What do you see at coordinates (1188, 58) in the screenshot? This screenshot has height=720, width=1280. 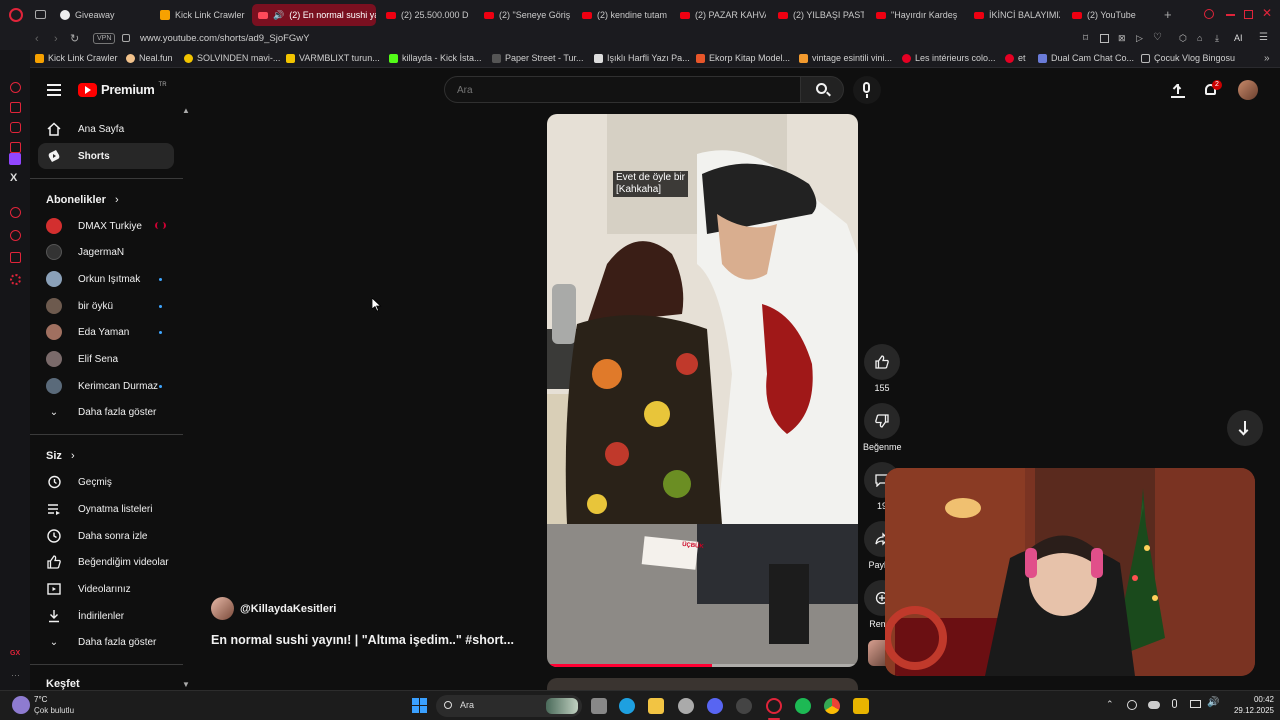 I see `bookmark-item: Çocuk Vlog Bingosu` at bounding box center [1188, 58].